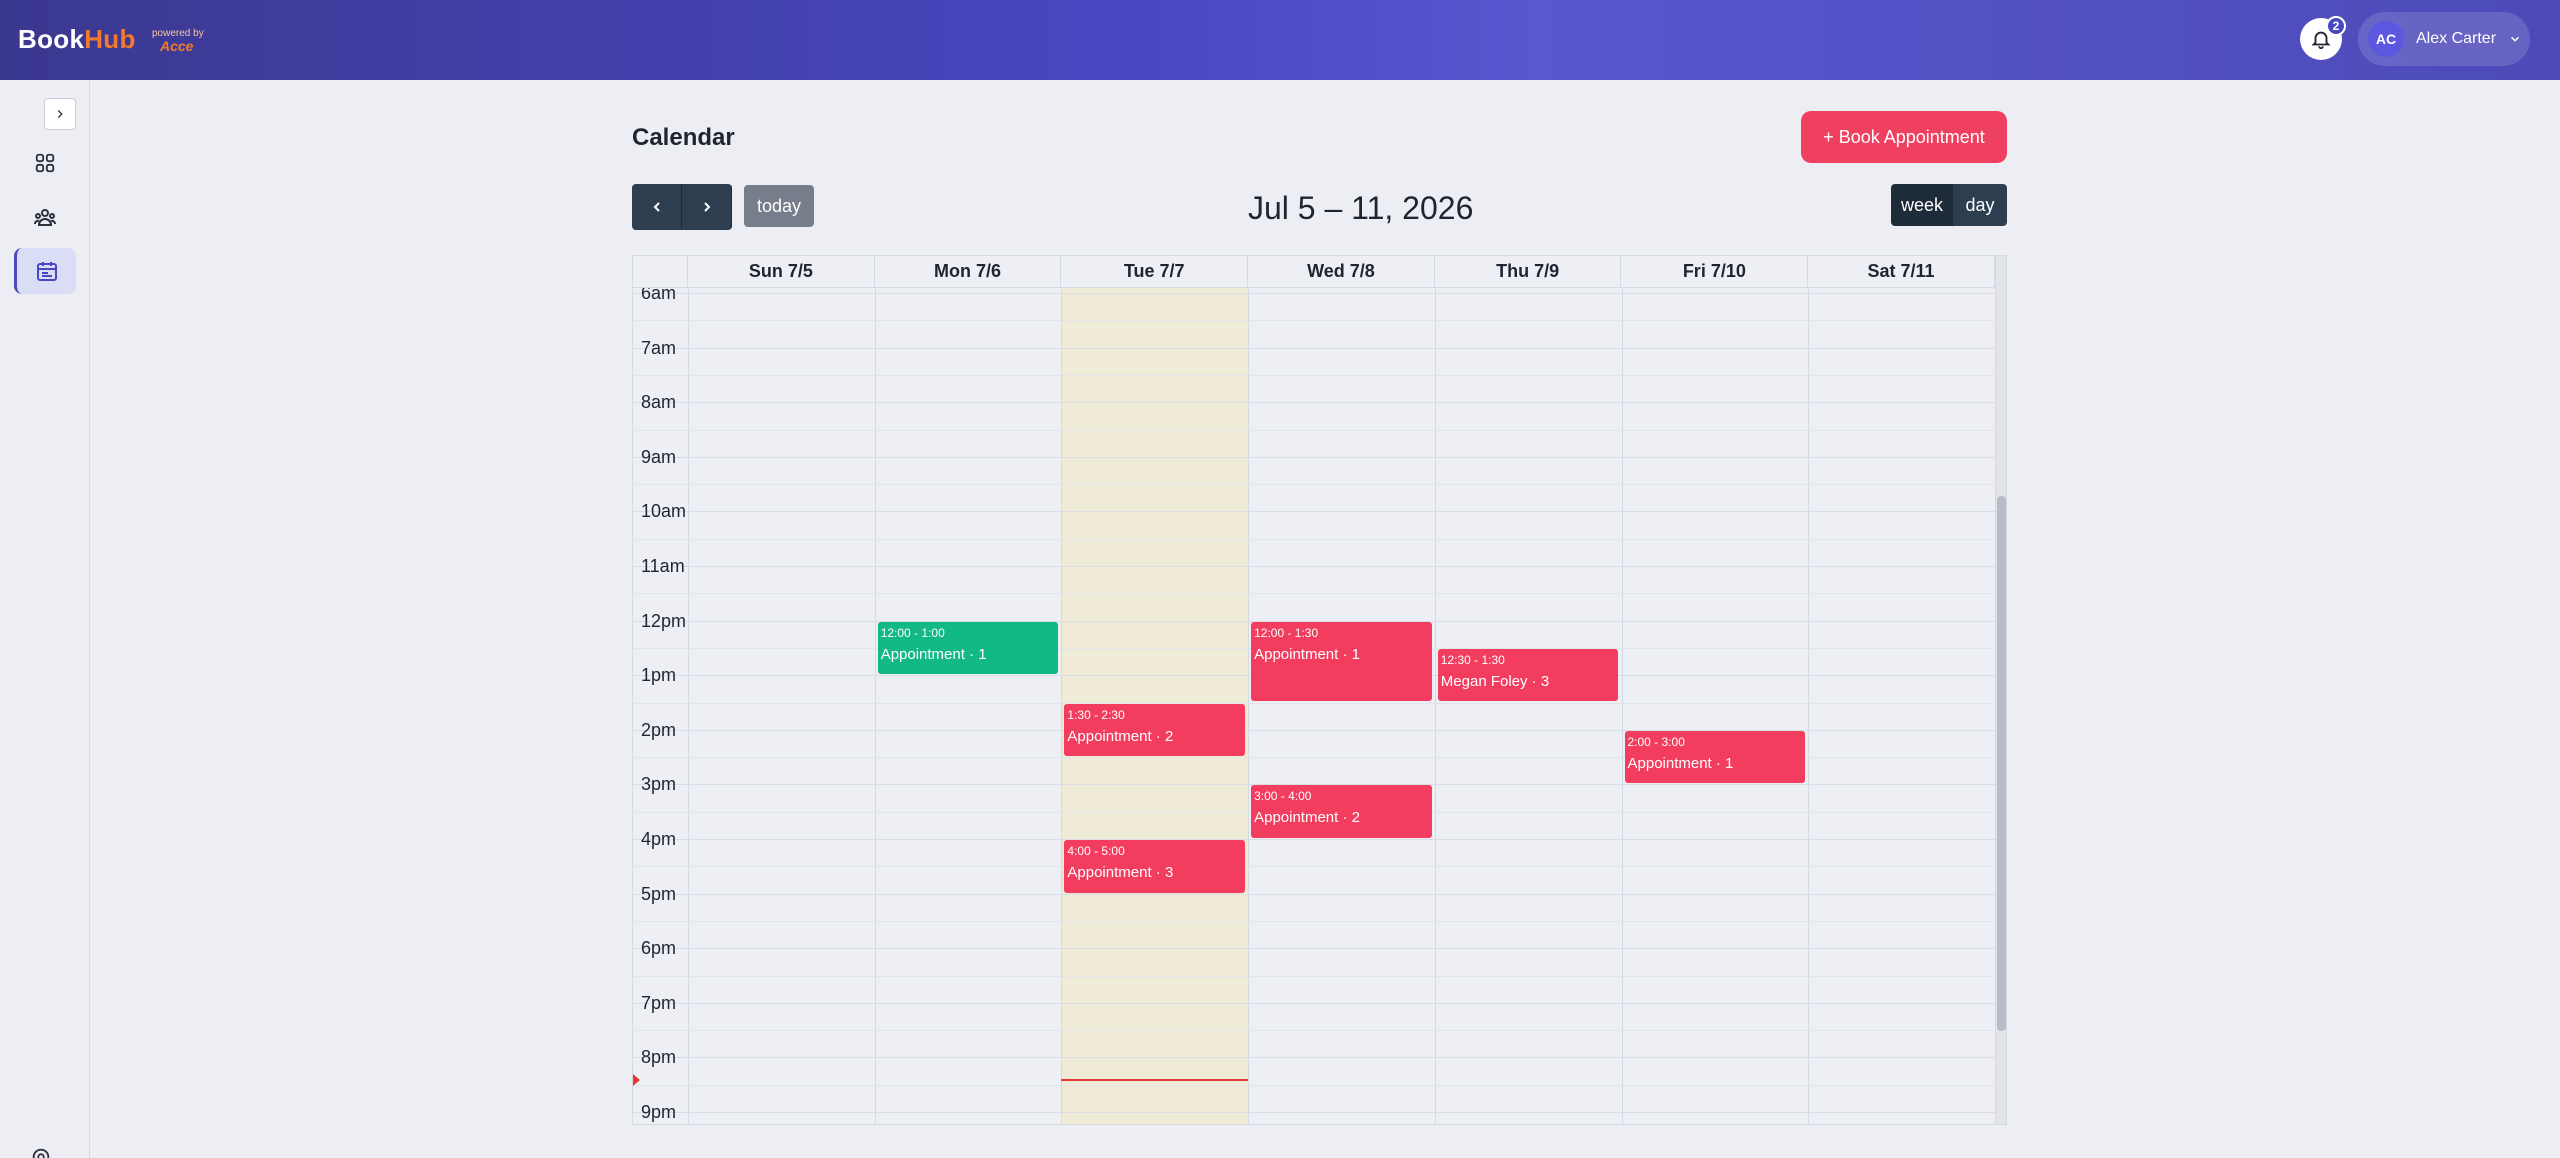 Image resolution: width=2560 pixels, height=1158 pixels. Describe the element at coordinates (663, 566) in the screenshot. I see `time-label: 11am` at that location.